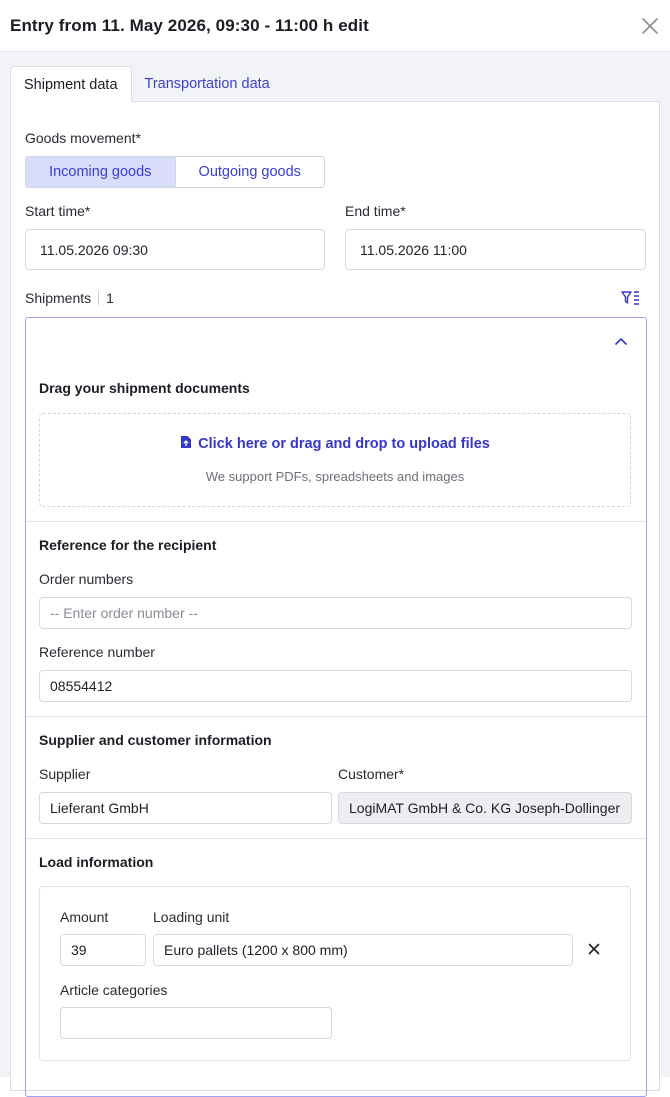  What do you see at coordinates (196, 1023) in the screenshot?
I see `article-categories-input` at bounding box center [196, 1023].